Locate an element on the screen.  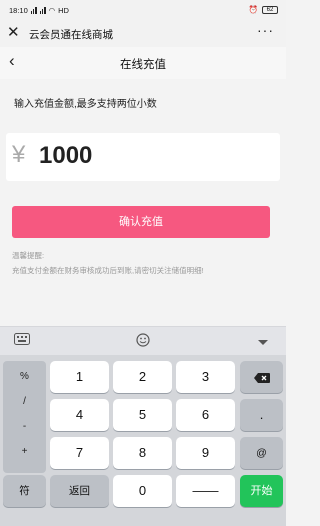
battery-level: 62 is located at coordinates (270, 9).